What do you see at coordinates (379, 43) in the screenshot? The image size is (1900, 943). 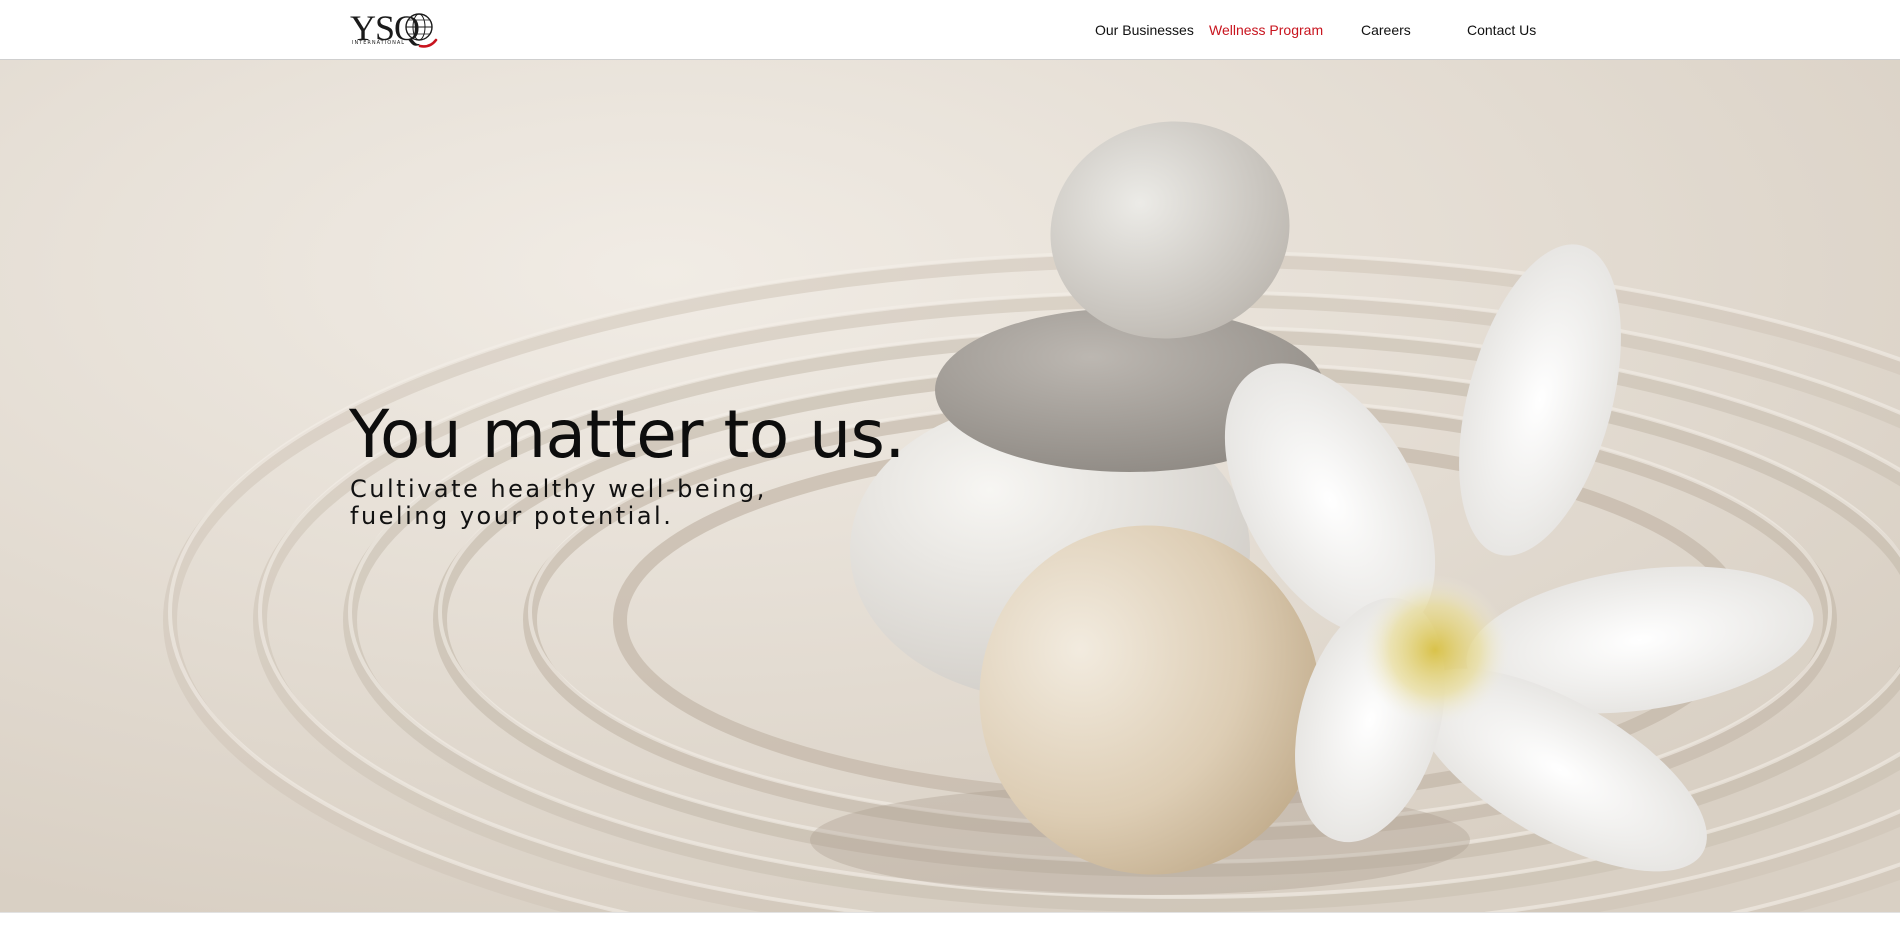 I see `logo-subtext: INTERNATIONAL` at bounding box center [379, 43].